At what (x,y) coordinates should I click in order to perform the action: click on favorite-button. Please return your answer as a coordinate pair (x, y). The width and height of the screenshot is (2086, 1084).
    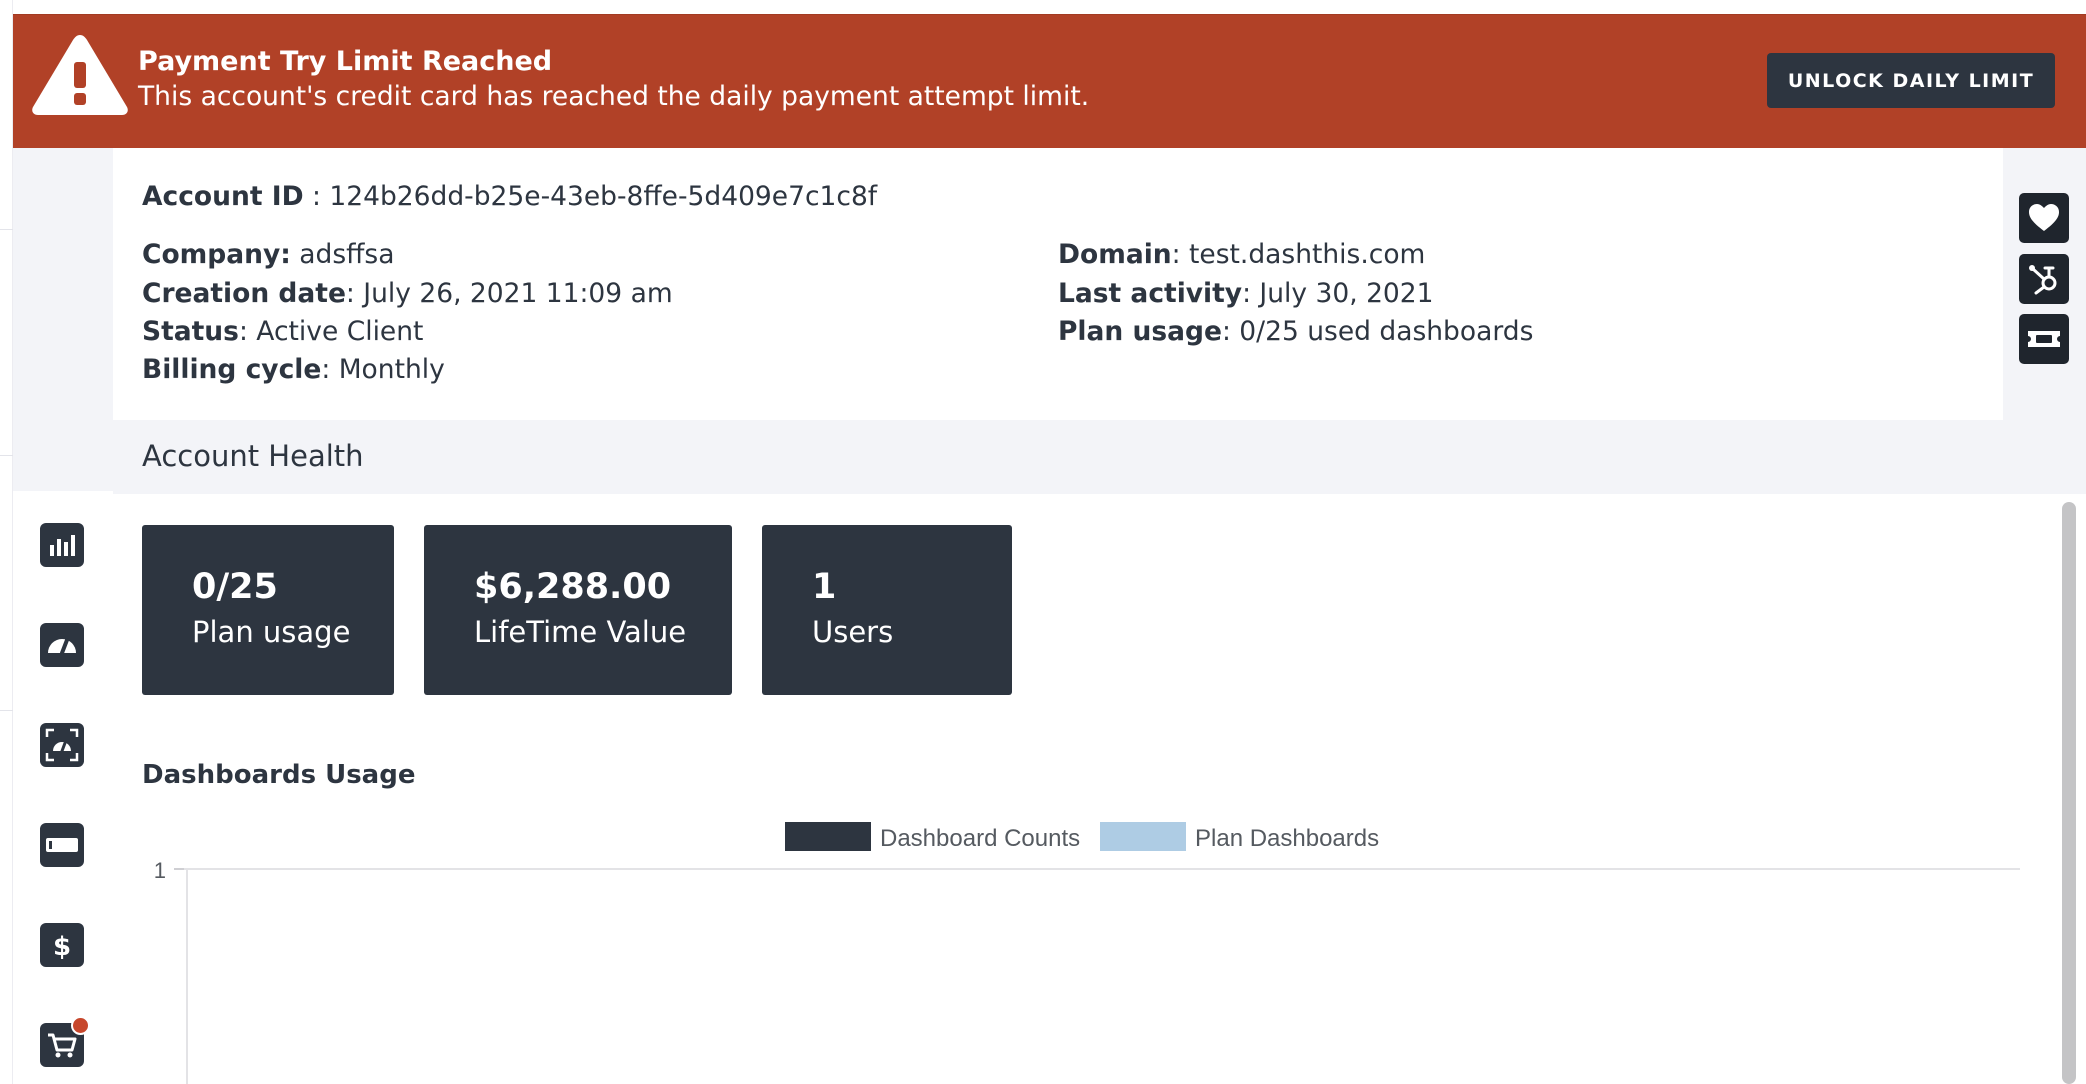
    Looking at the image, I should click on (2044, 218).